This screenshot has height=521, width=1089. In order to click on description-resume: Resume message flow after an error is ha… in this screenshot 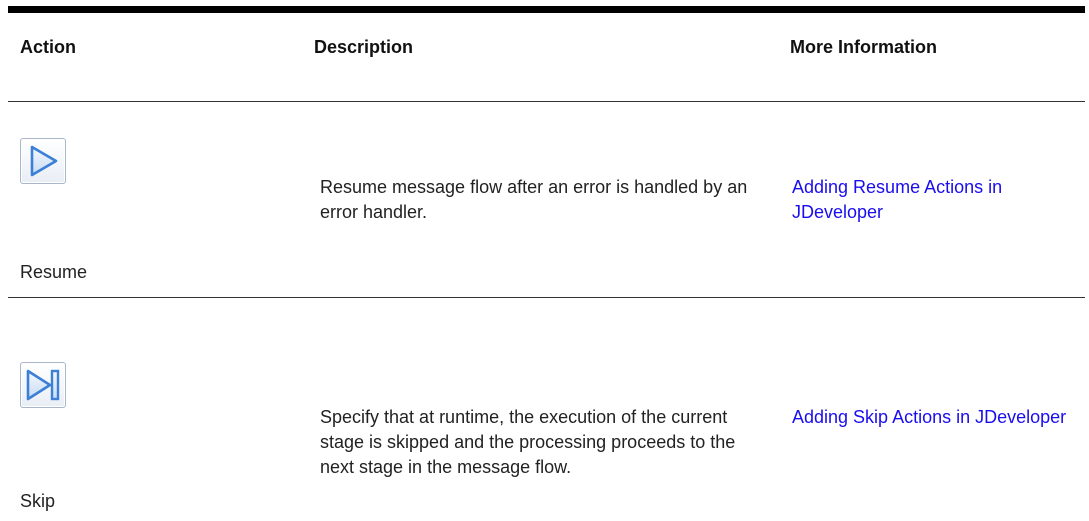, I will do `click(534, 199)`.